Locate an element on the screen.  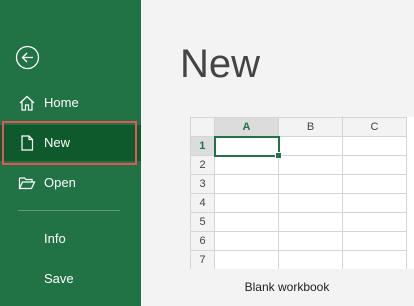
nav-item-label: Info is located at coordinates (55, 238).